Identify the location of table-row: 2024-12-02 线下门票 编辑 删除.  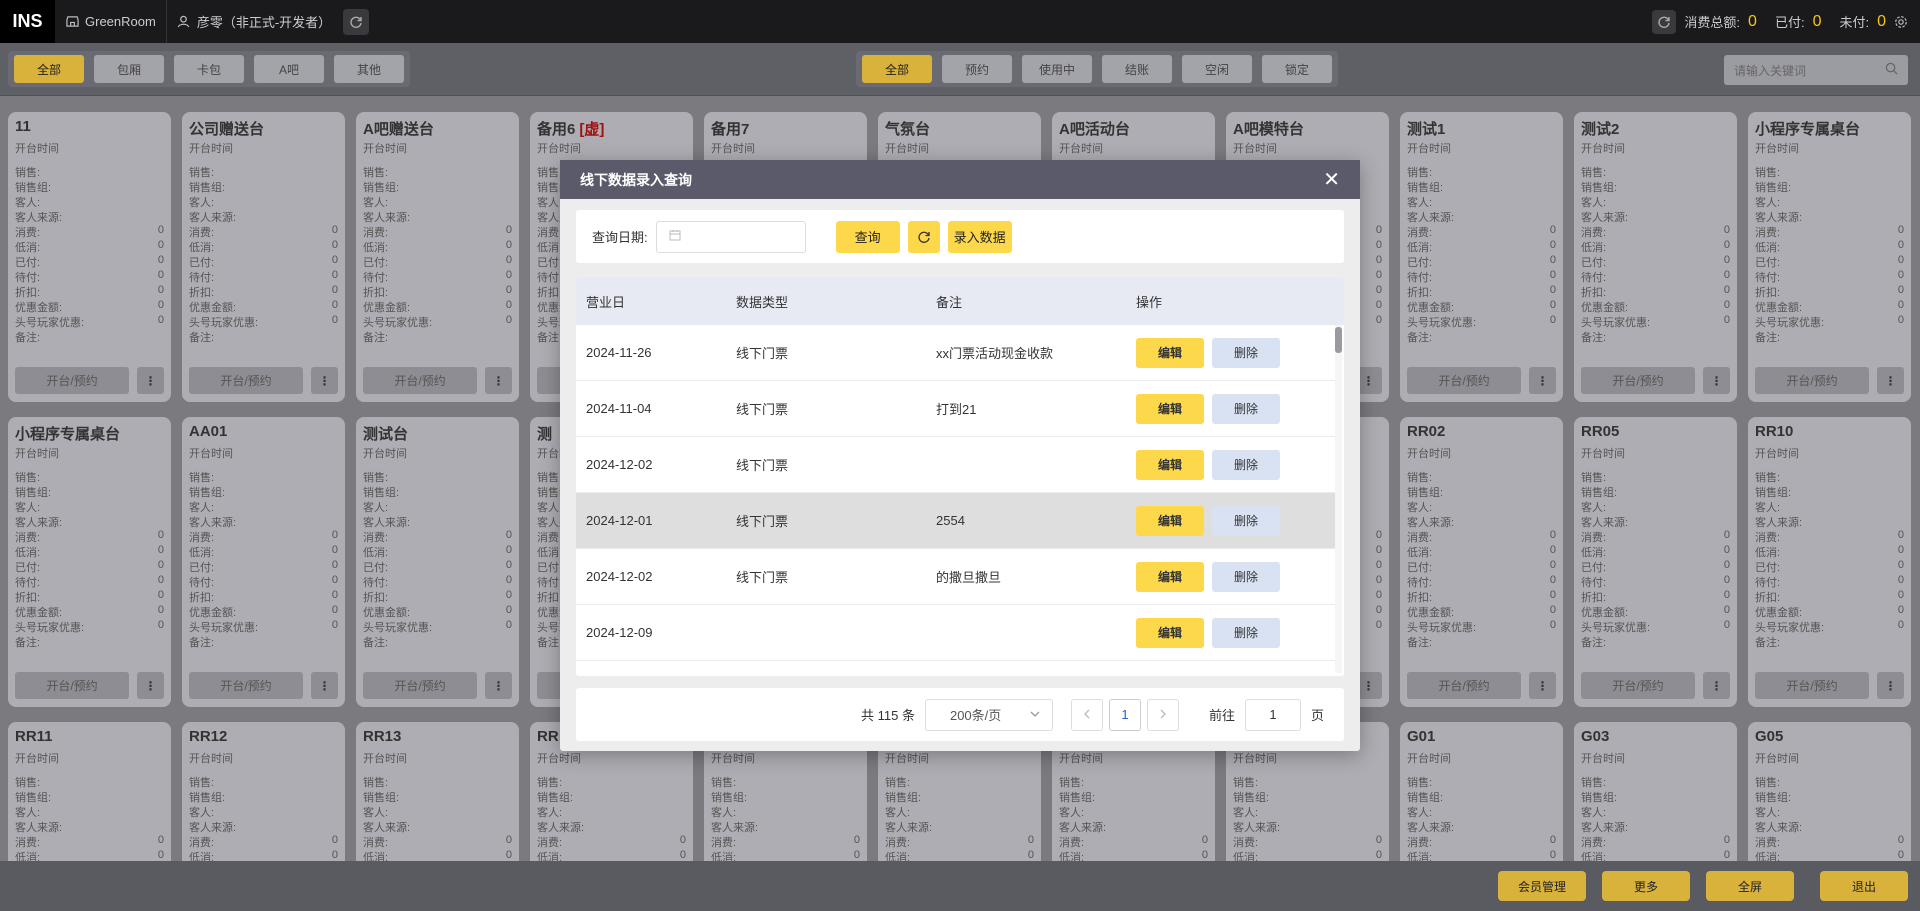
(955, 465).